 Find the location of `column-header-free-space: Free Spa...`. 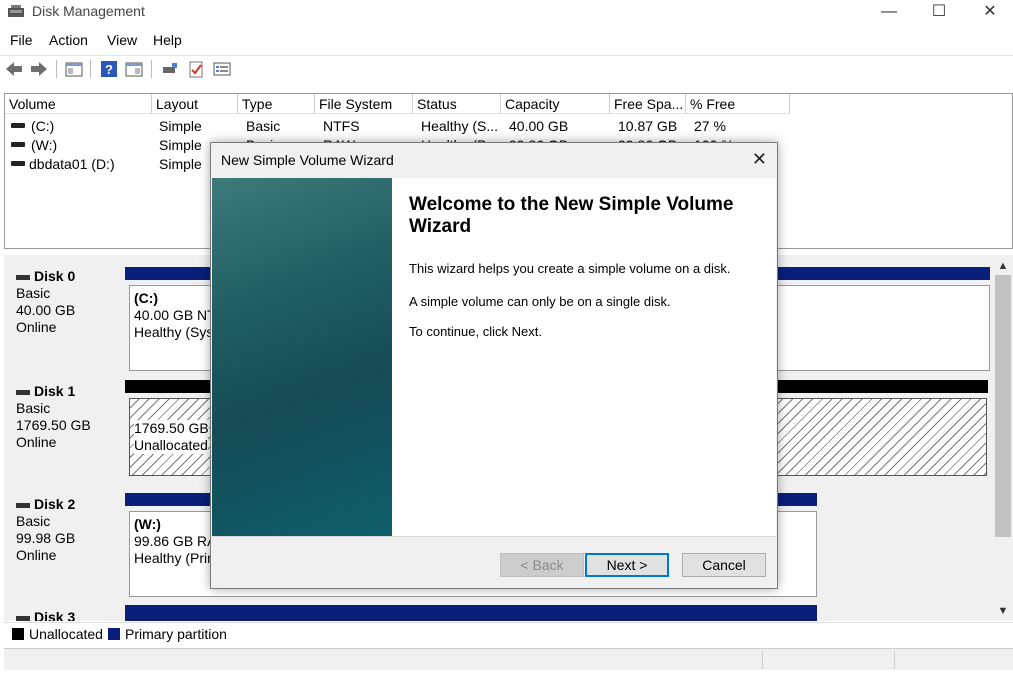

column-header-free-space: Free Spa... is located at coordinates (648, 104).